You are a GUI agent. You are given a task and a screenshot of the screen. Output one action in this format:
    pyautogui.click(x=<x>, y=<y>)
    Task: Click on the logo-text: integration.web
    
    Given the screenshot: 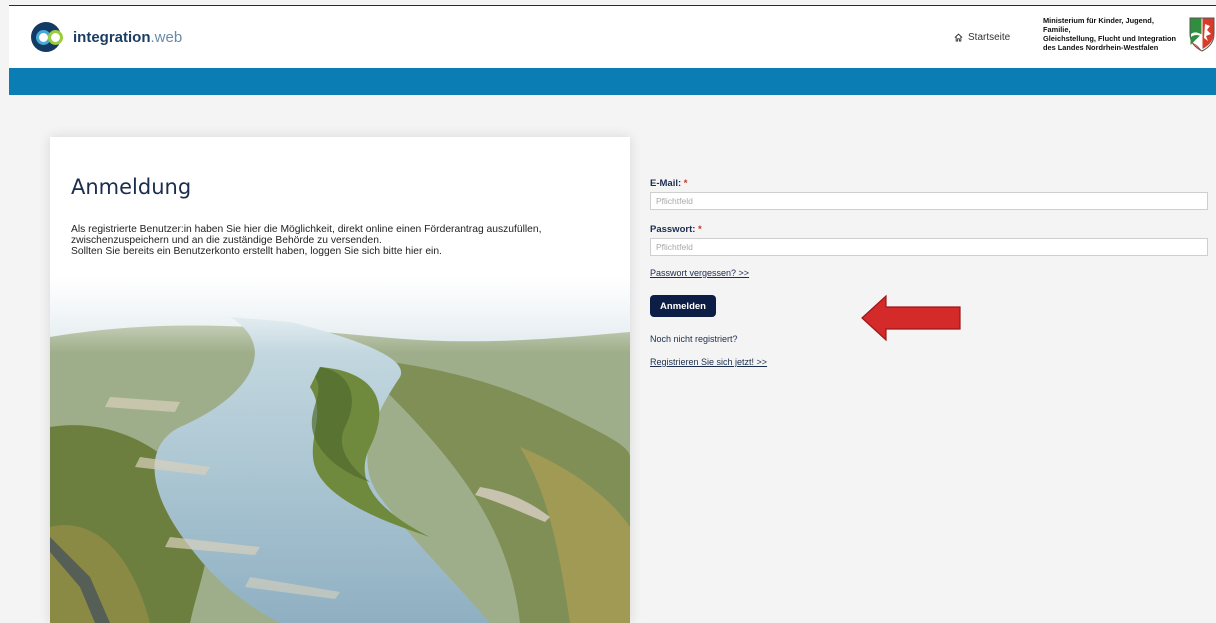 What is the action you would take?
    pyautogui.click(x=128, y=37)
    